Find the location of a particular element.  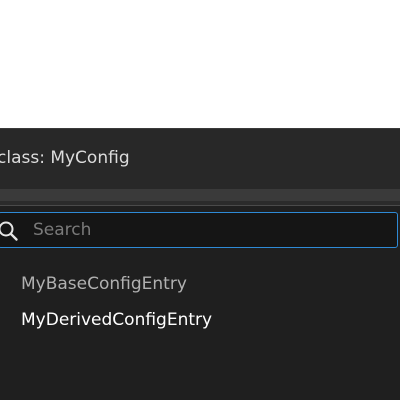

toolbar-strip is located at coordinates (200, 197).